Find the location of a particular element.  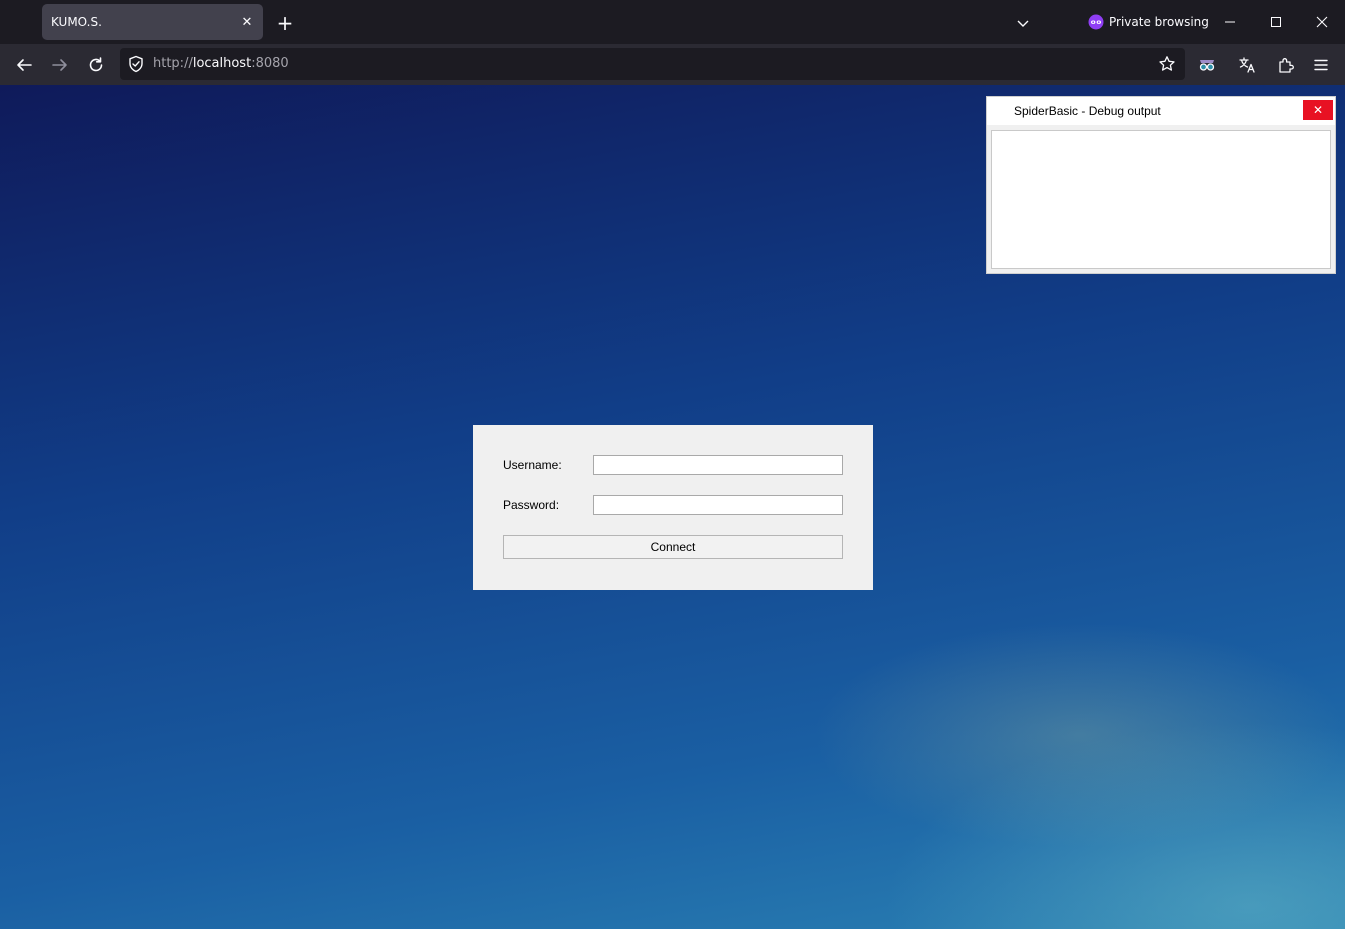

debug-output-window: SpiderBasic - Debug output ✕ is located at coordinates (1161, 185).